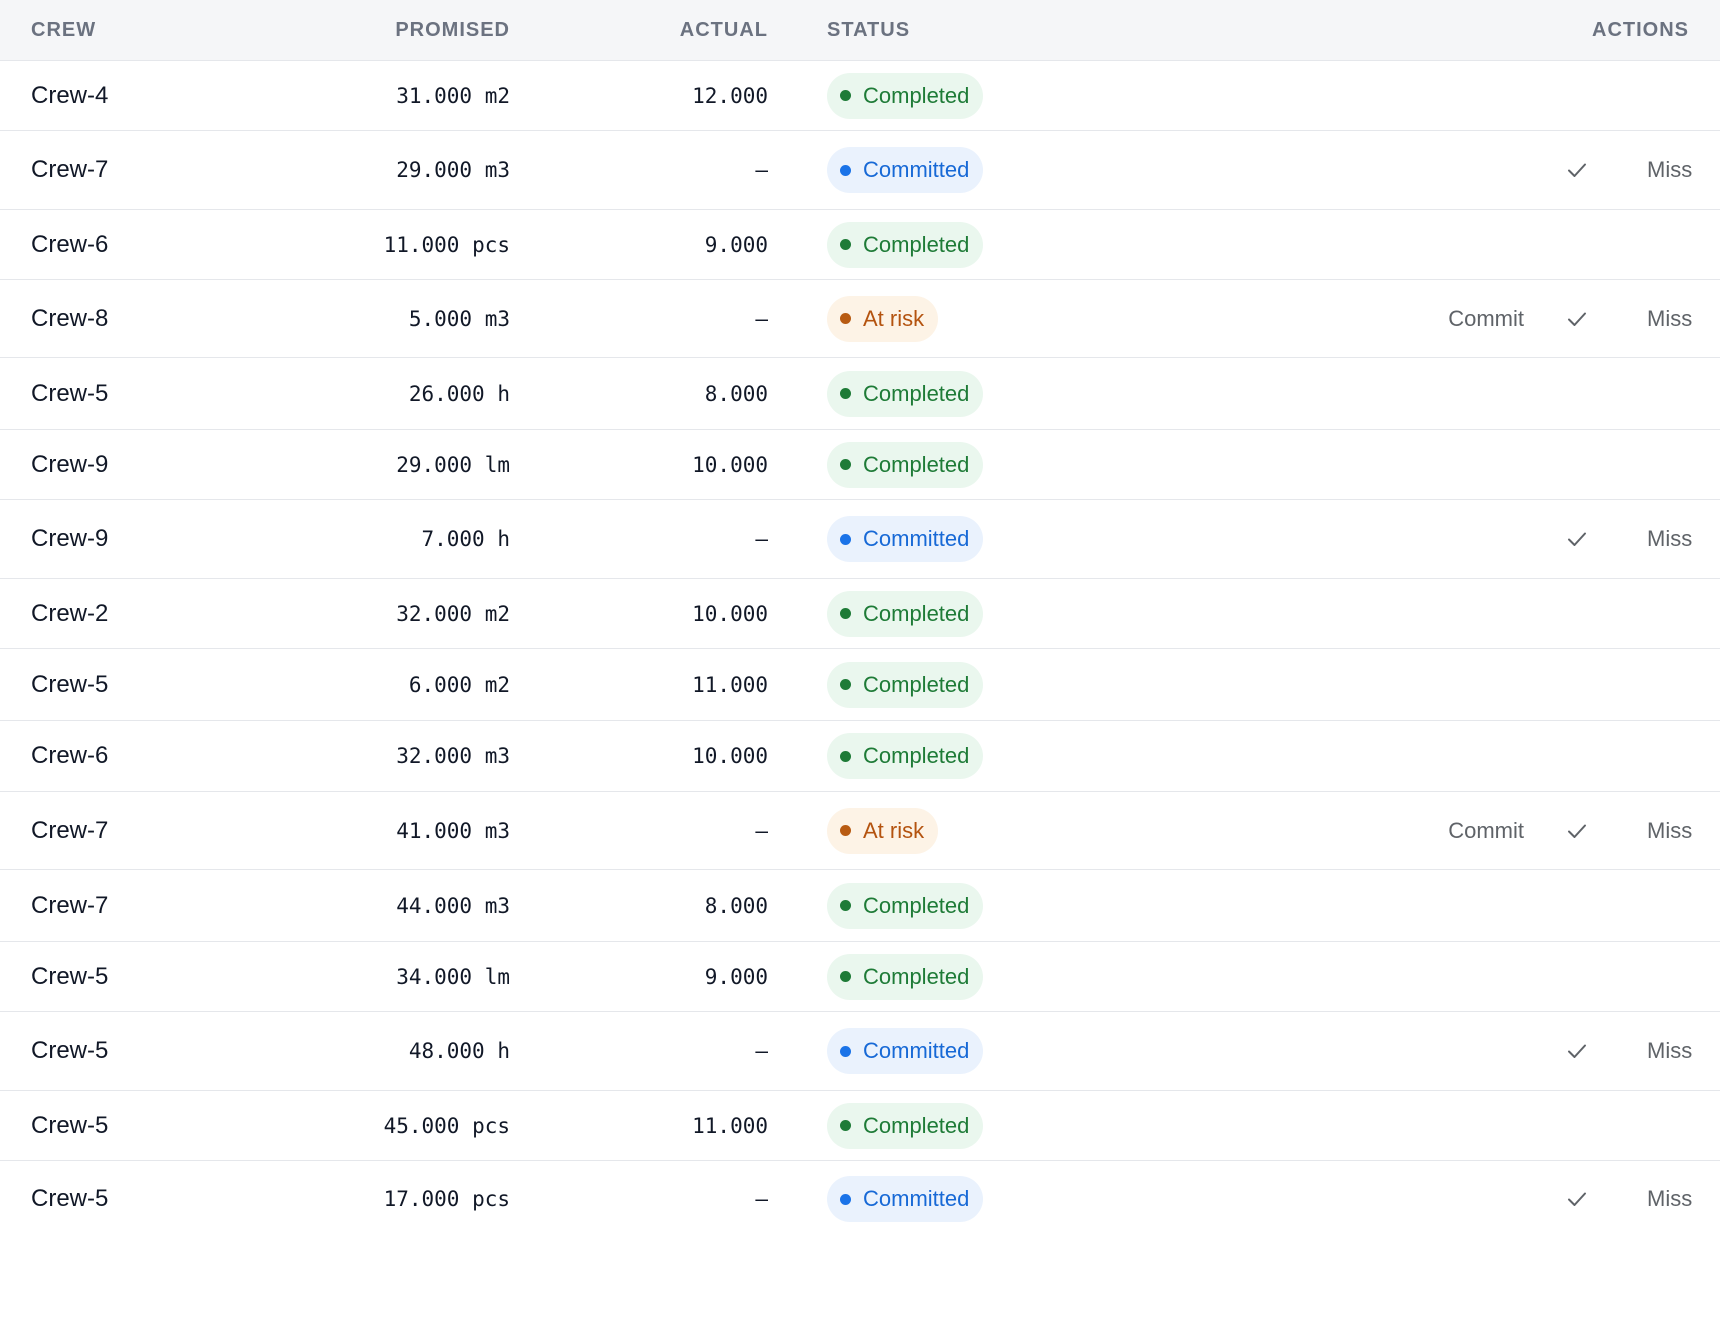 The height and width of the screenshot is (1338, 1720). What do you see at coordinates (380, 30) in the screenshot?
I see `header-promised: PROMISED` at bounding box center [380, 30].